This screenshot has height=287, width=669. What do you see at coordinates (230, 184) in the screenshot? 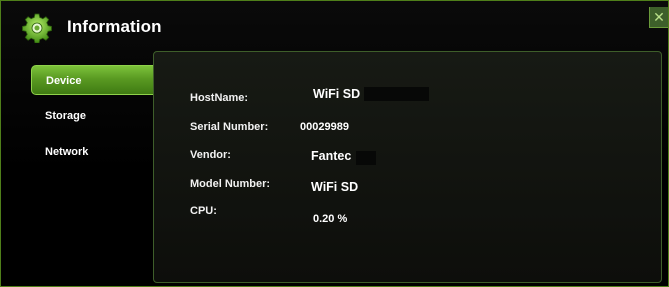
I see `model-number-label: Model Number:` at bounding box center [230, 184].